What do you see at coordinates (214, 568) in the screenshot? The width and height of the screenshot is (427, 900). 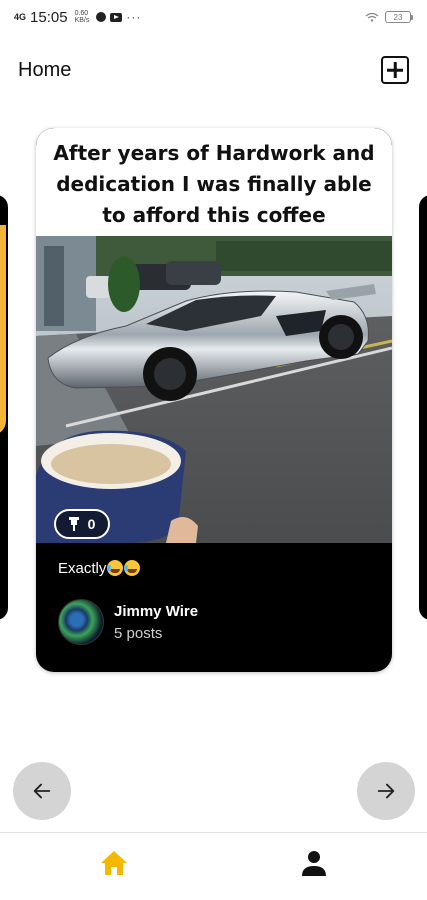 I see `post-text: Exactly` at bounding box center [214, 568].